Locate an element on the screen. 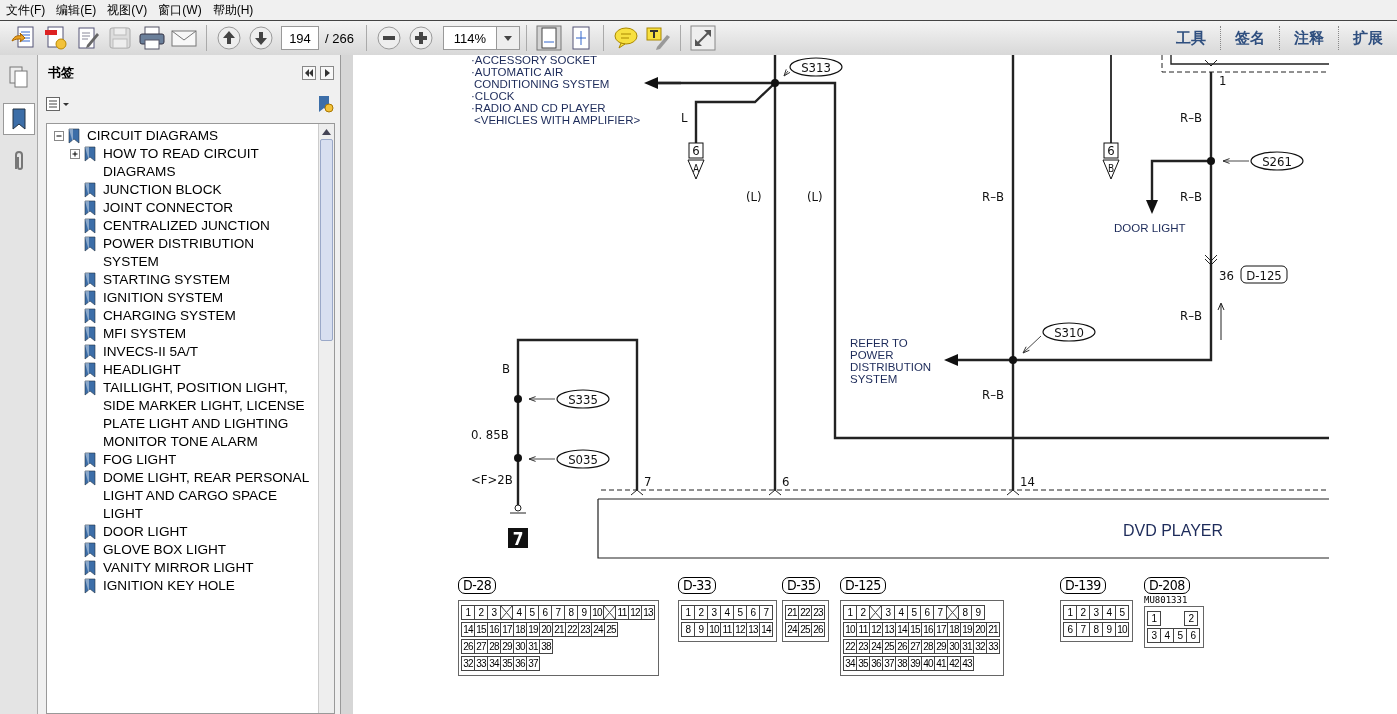 This screenshot has height=714, width=1397. pin-number: 8 is located at coordinates (1096, 629).